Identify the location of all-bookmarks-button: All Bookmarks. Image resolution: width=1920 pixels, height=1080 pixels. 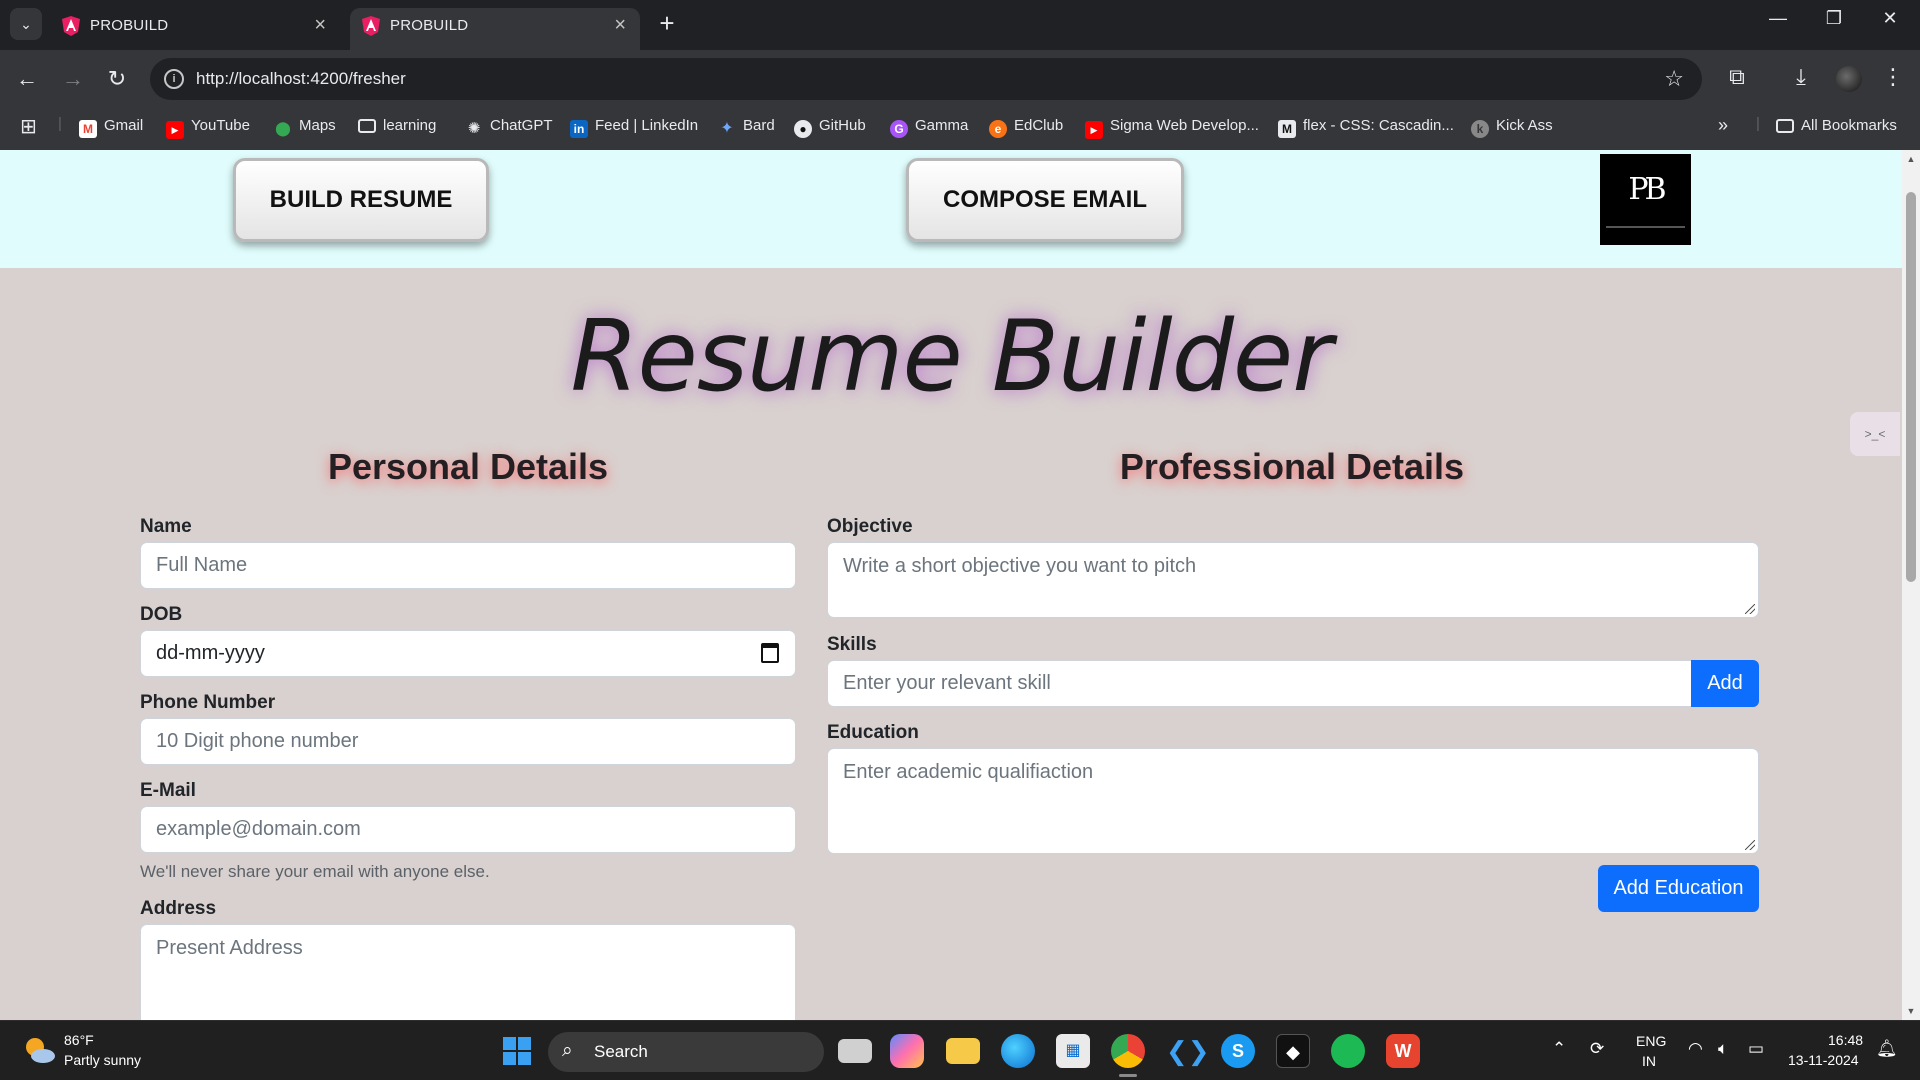
(1836, 125).